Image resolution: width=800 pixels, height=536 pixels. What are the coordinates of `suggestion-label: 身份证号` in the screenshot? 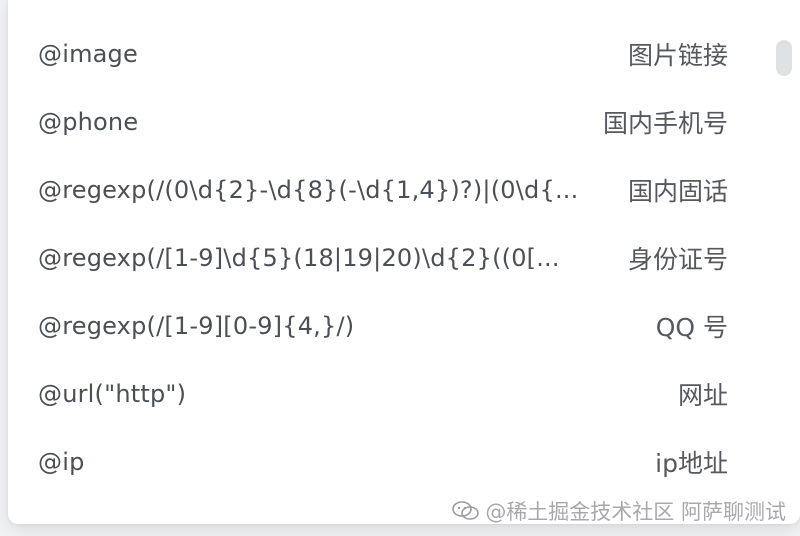 It's located at (677, 259).